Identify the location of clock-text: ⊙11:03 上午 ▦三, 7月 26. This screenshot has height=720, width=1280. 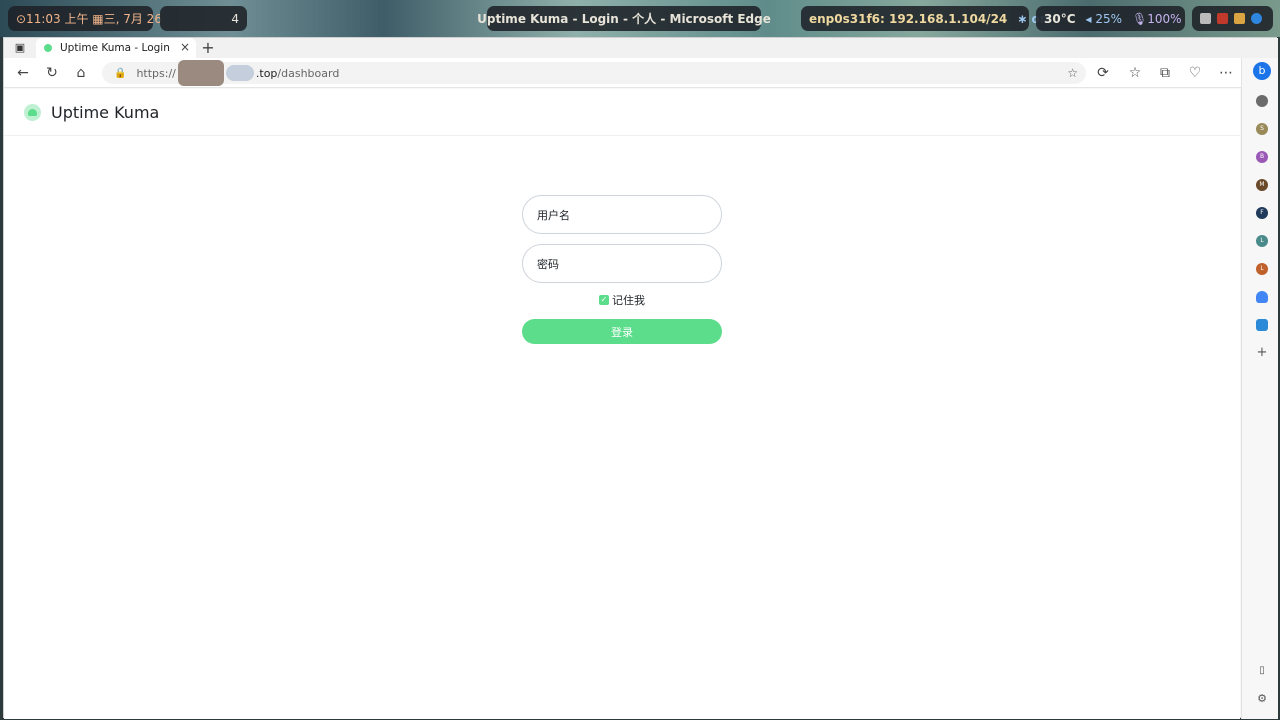
(89, 19).